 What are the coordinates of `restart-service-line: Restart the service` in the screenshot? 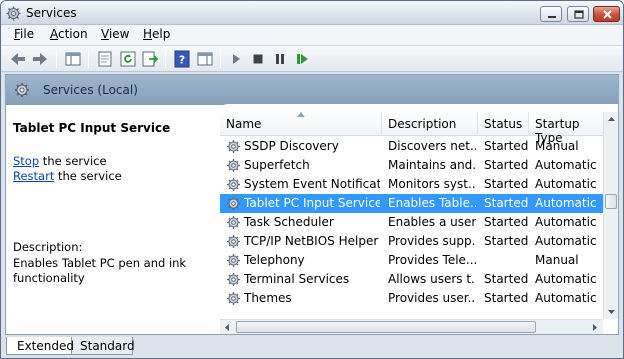 It's located at (67, 176).